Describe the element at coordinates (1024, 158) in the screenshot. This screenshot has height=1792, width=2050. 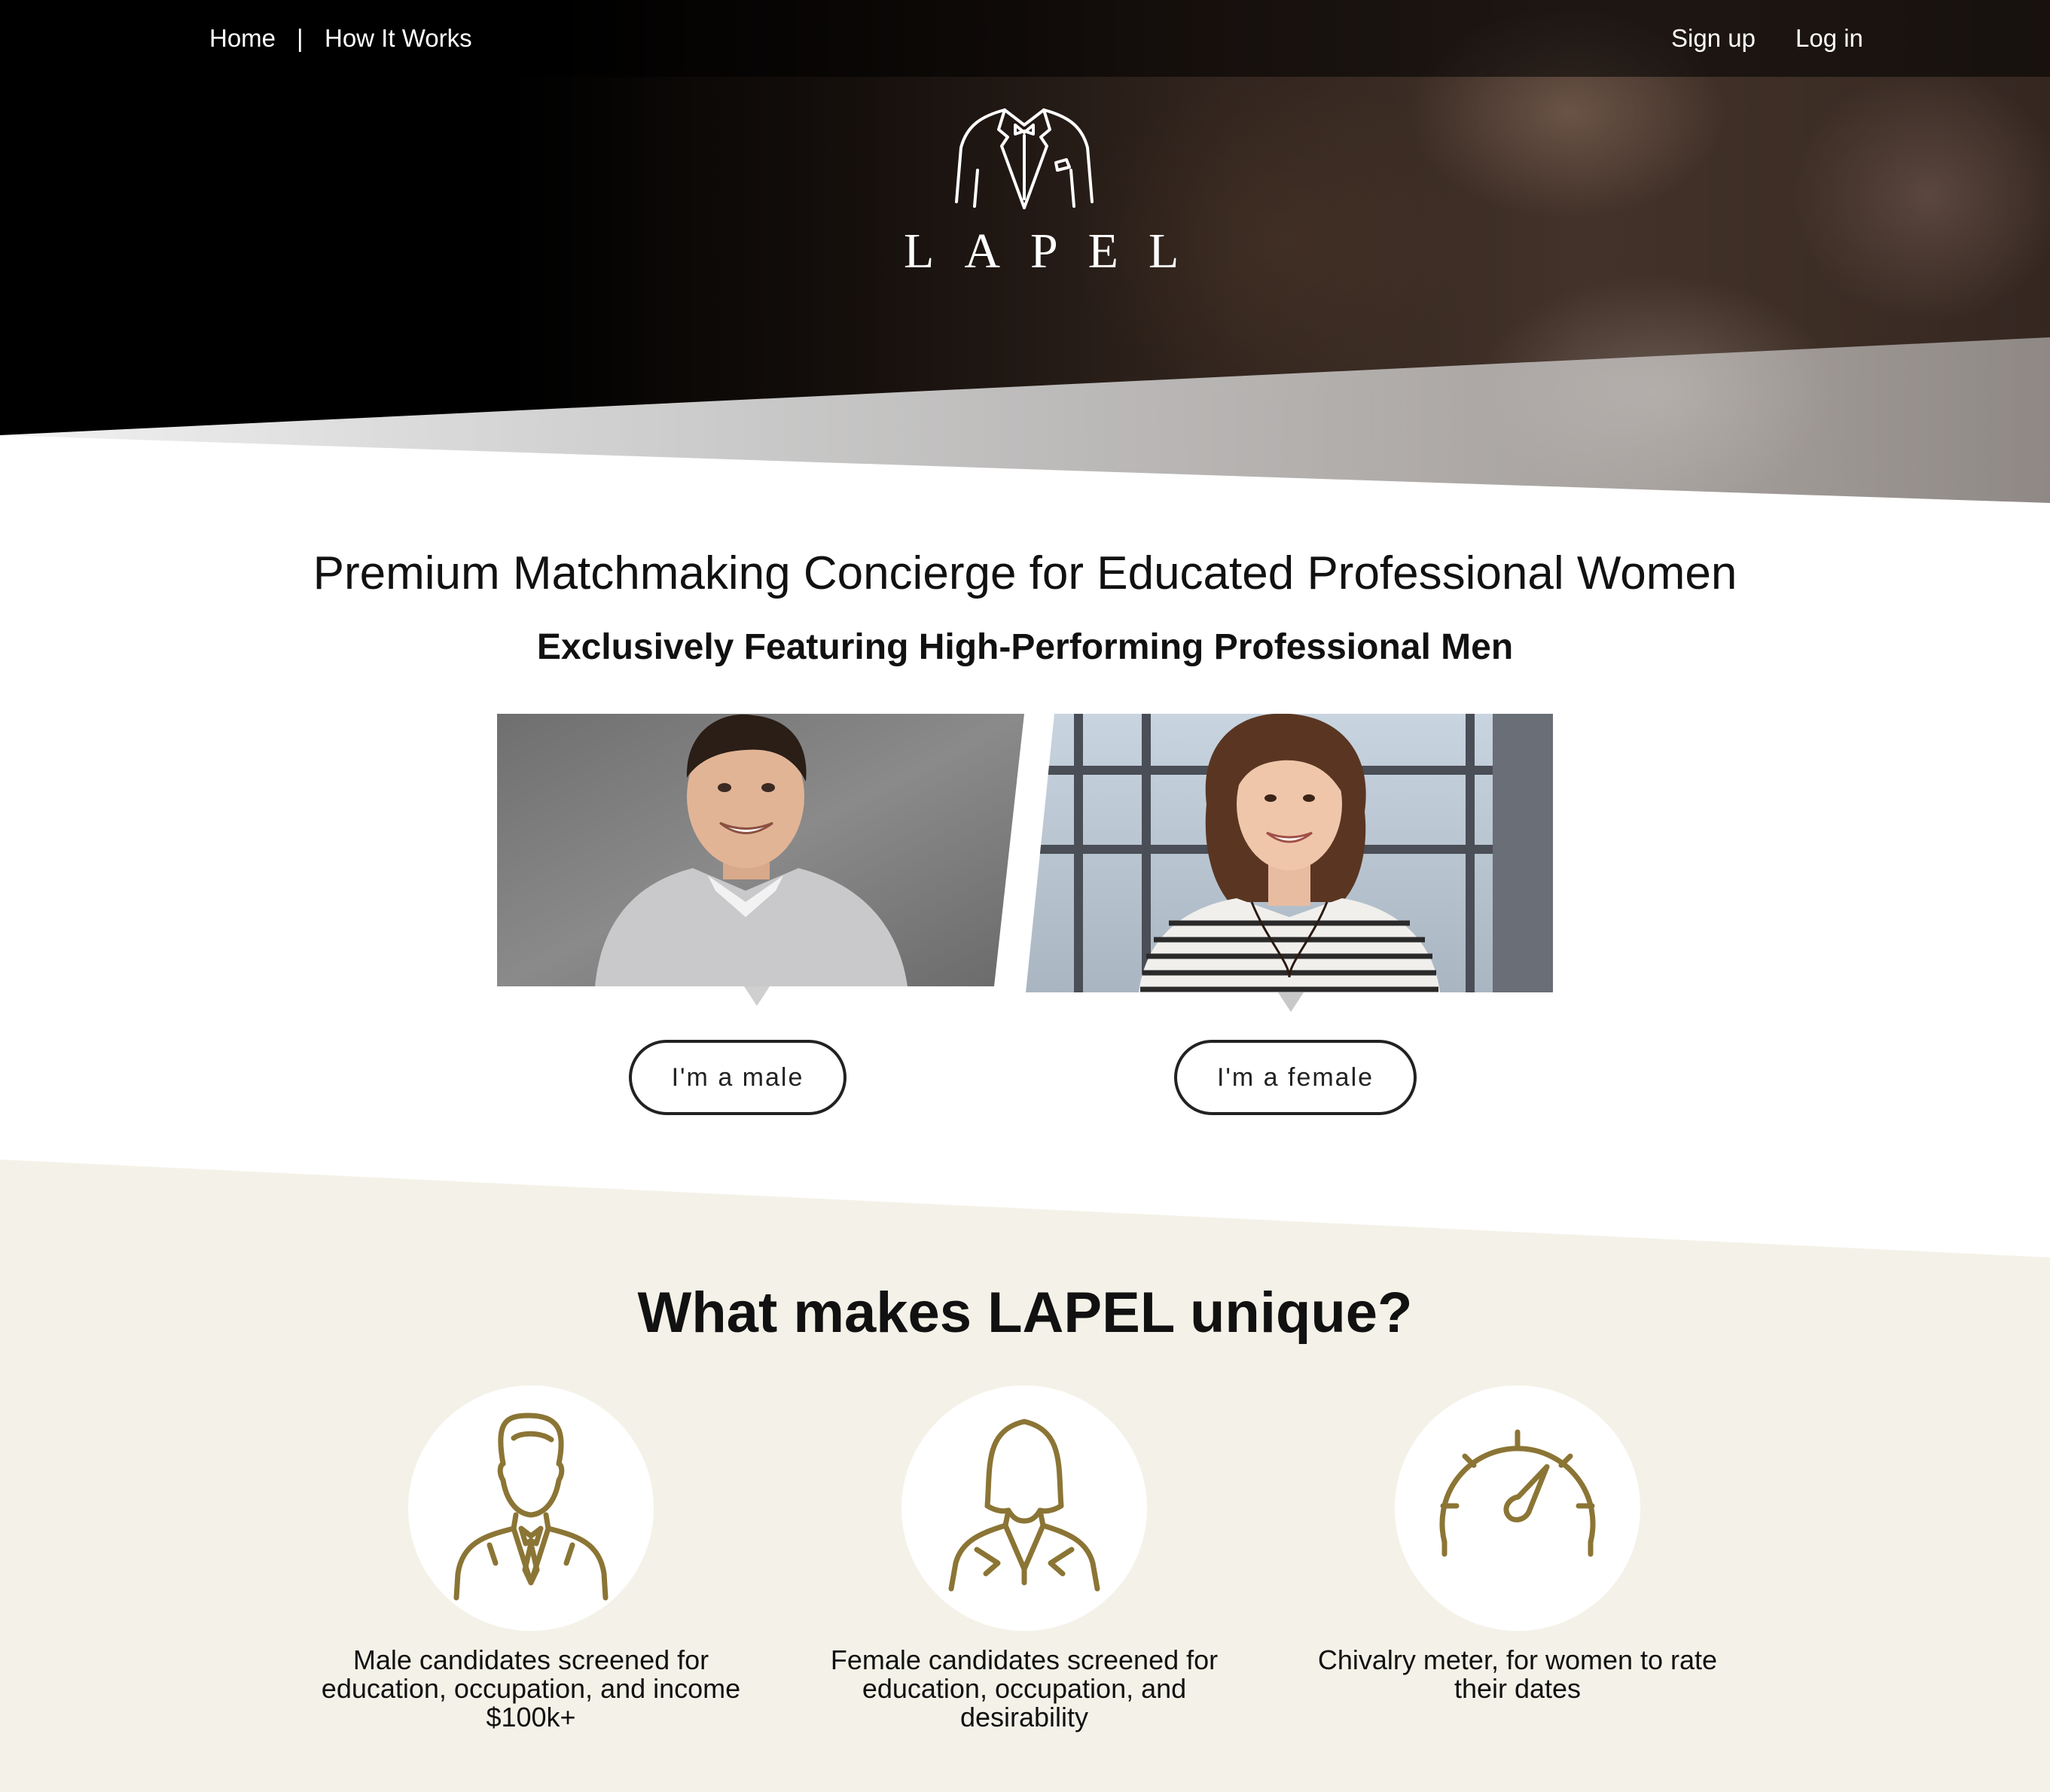
I see `tuxedo-jacket-icon` at that location.